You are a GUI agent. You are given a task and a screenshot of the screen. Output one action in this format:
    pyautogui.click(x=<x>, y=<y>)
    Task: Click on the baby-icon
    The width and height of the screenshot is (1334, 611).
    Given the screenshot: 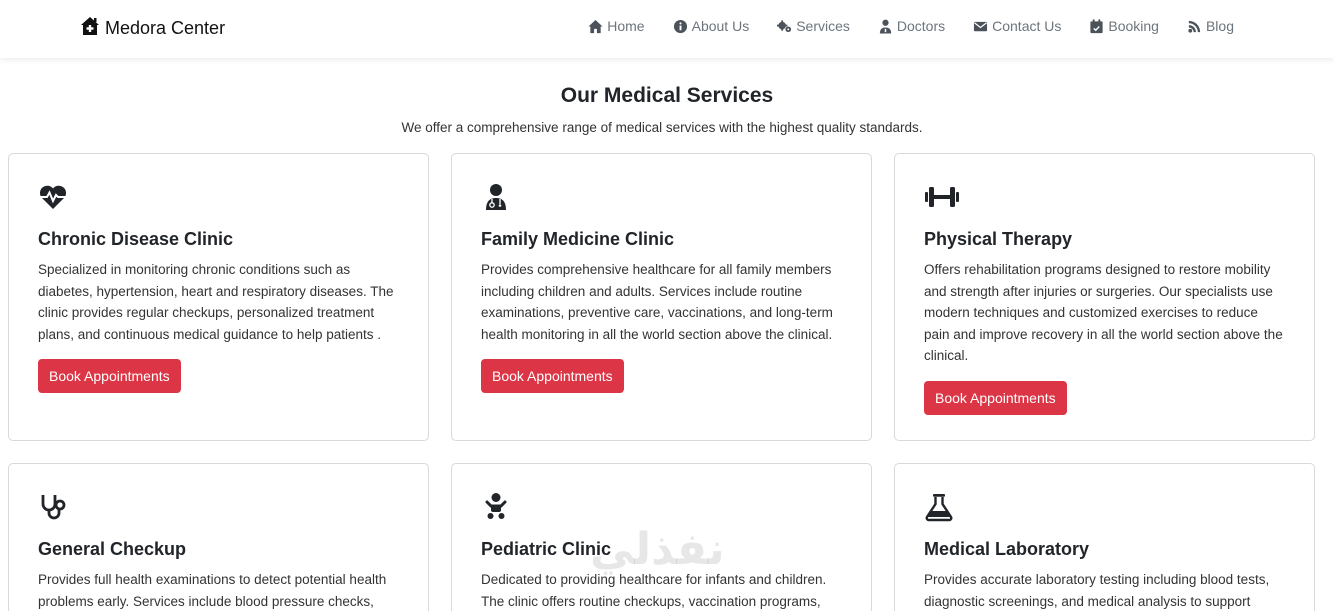 What is the action you would take?
    pyautogui.click(x=496, y=507)
    